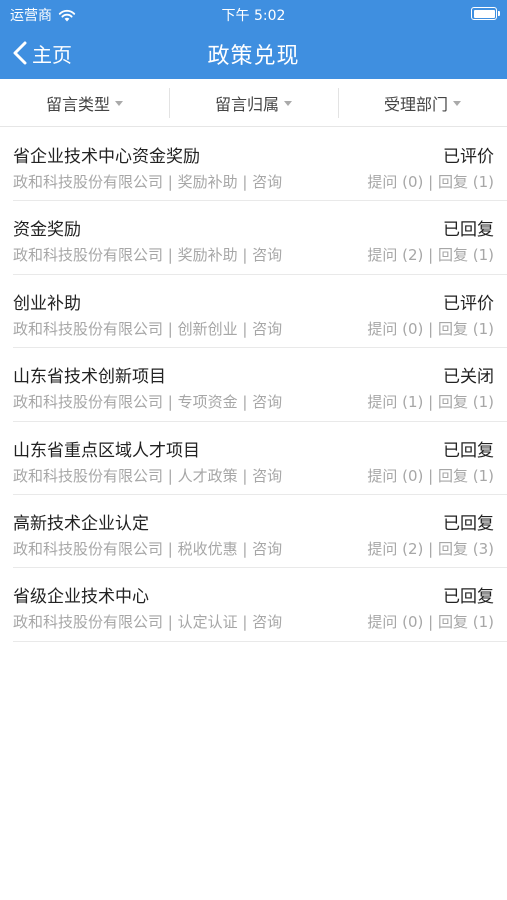  What do you see at coordinates (430, 402) in the screenshot?
I see `item-counts: 提问 (1) | 回复 (1)` at bounding box center [430, 402].